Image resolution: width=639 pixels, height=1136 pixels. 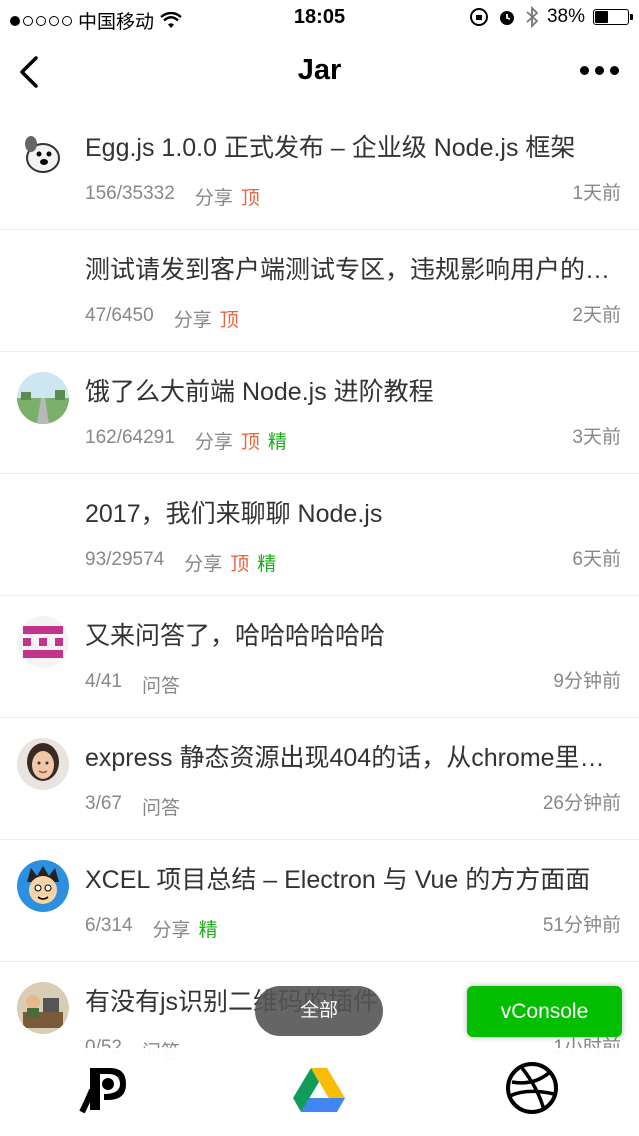 What do you see at coordinates (132, 684) in the screenshot?
I see `topic-meta: 4/41 问答` at bounding box center [132, 684].